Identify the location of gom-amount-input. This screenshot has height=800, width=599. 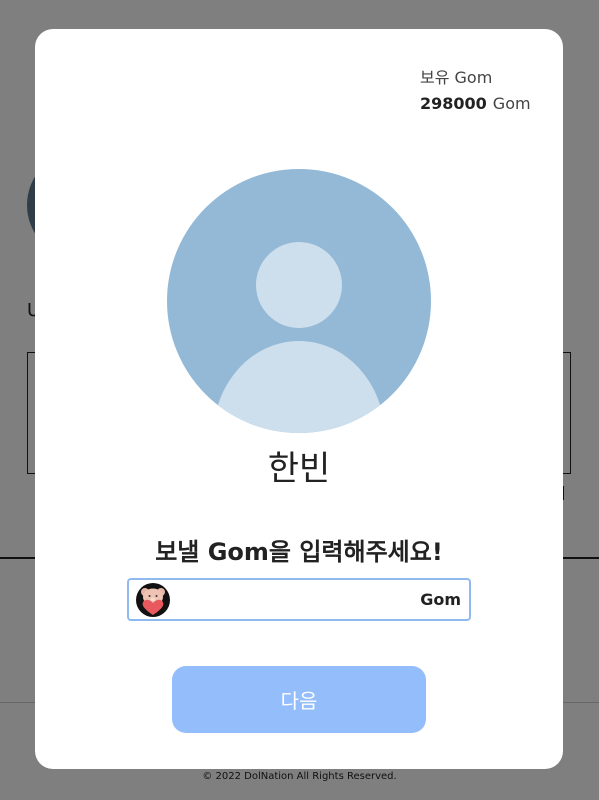
(296, 599).